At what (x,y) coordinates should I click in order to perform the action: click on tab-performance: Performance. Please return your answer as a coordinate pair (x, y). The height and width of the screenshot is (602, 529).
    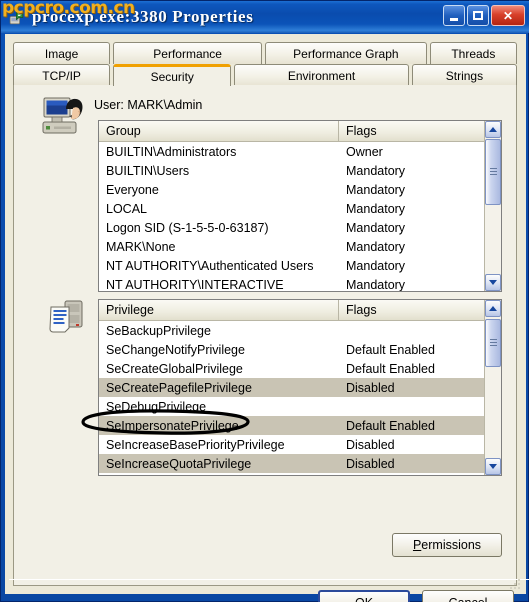
    Looking at the image, I should click on (188, 53).